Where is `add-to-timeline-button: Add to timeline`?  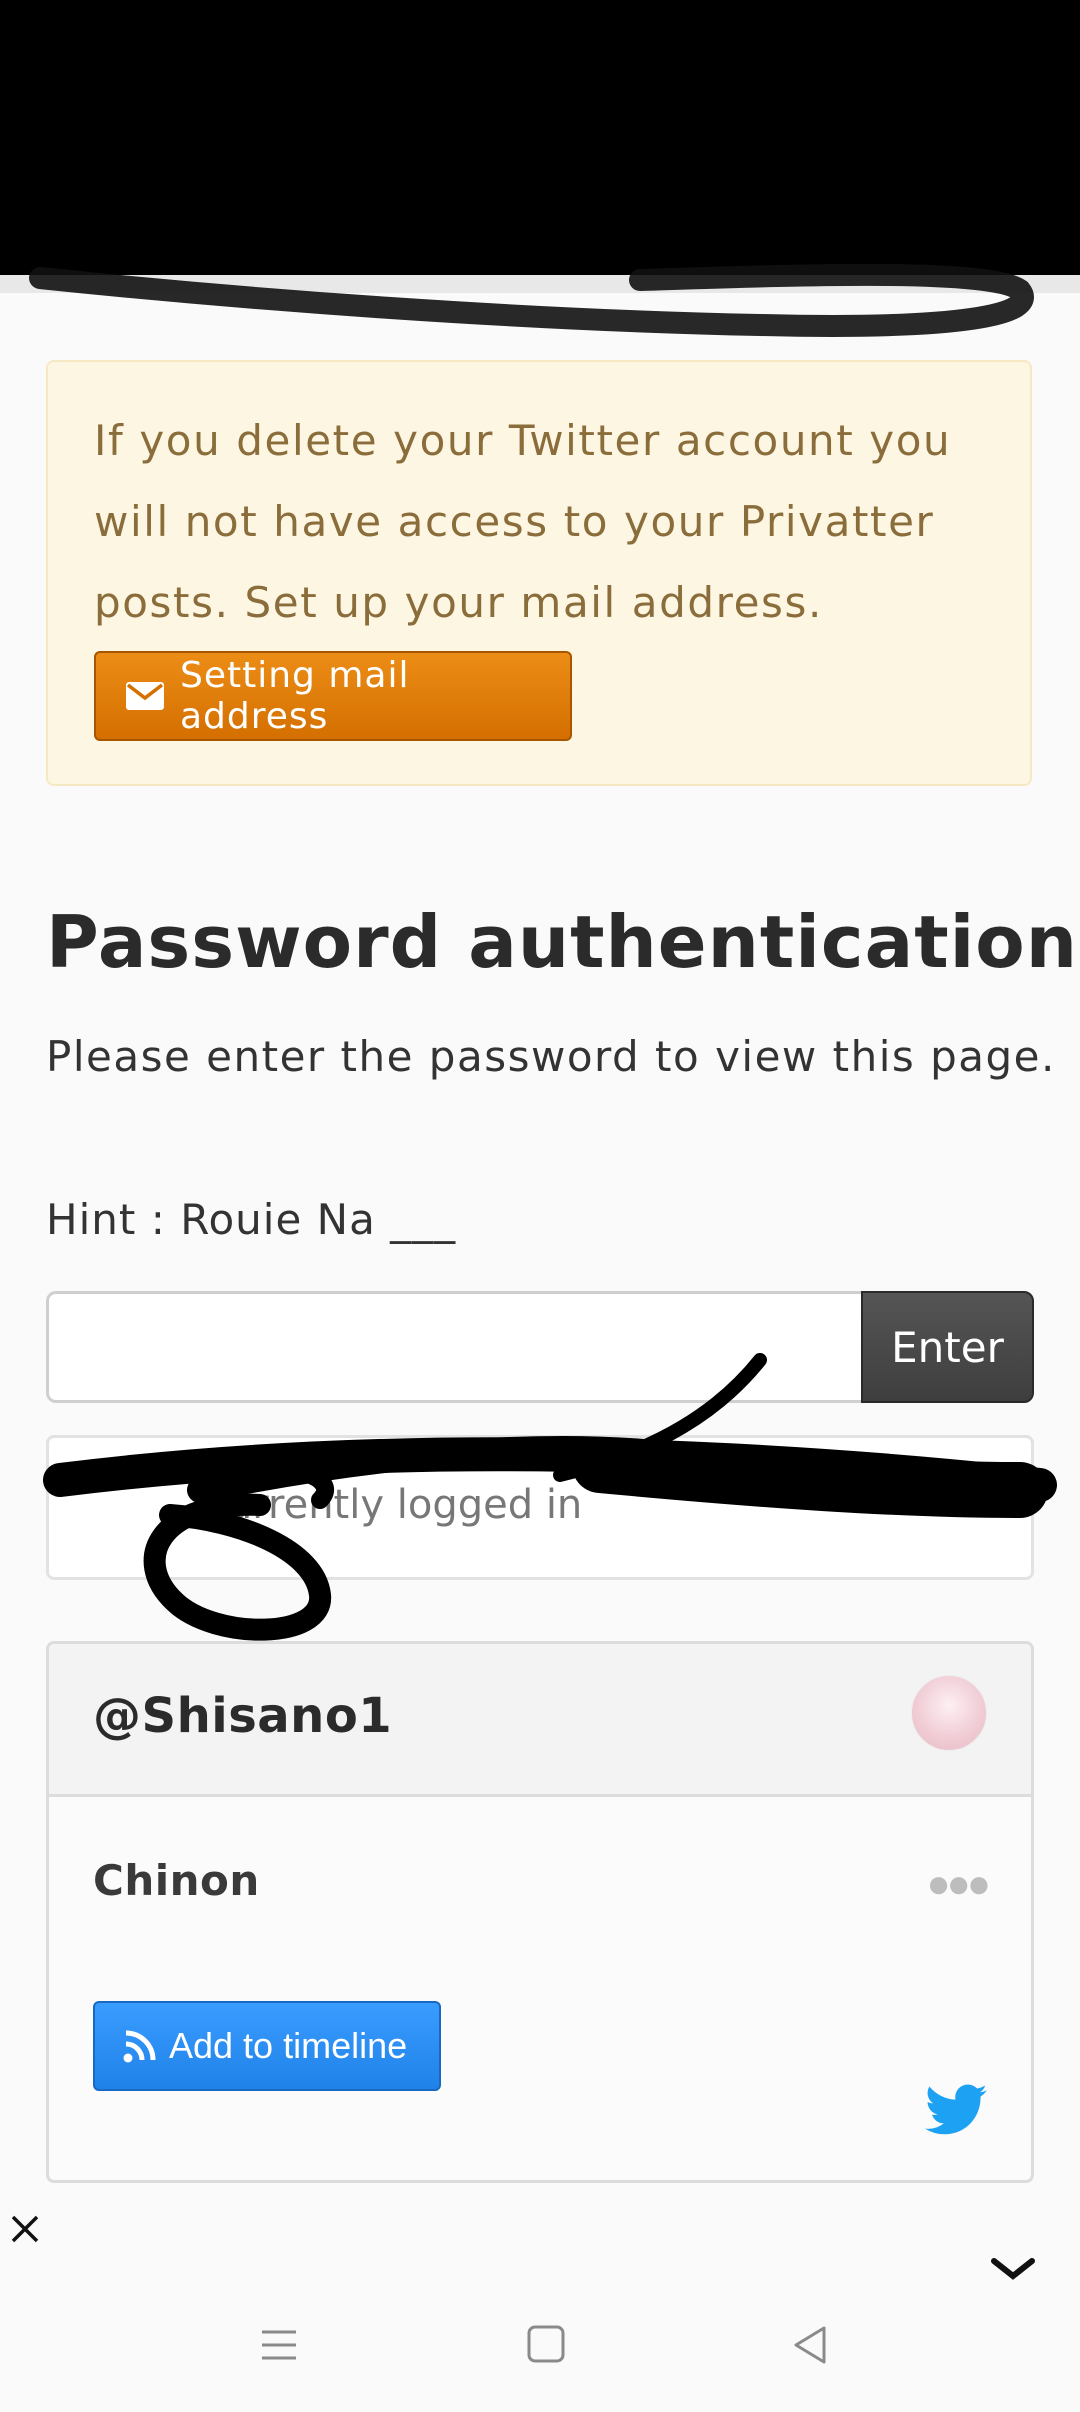
add-to-timeline-button: Add to timeline is located at coordinates (267, 2046).